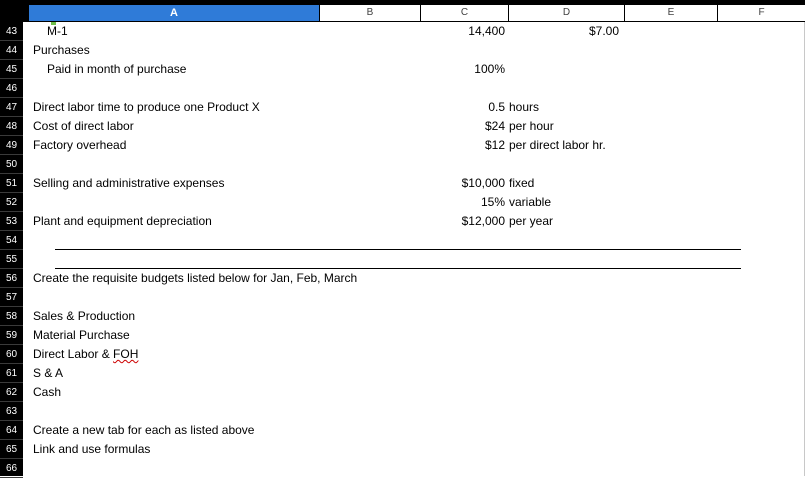 The height and width of the screenshot is (478, 805). What do you see at coordinates (11, 221) in the screenshot?
I see `row-header-53: 53` at bounding box center [11, 221].